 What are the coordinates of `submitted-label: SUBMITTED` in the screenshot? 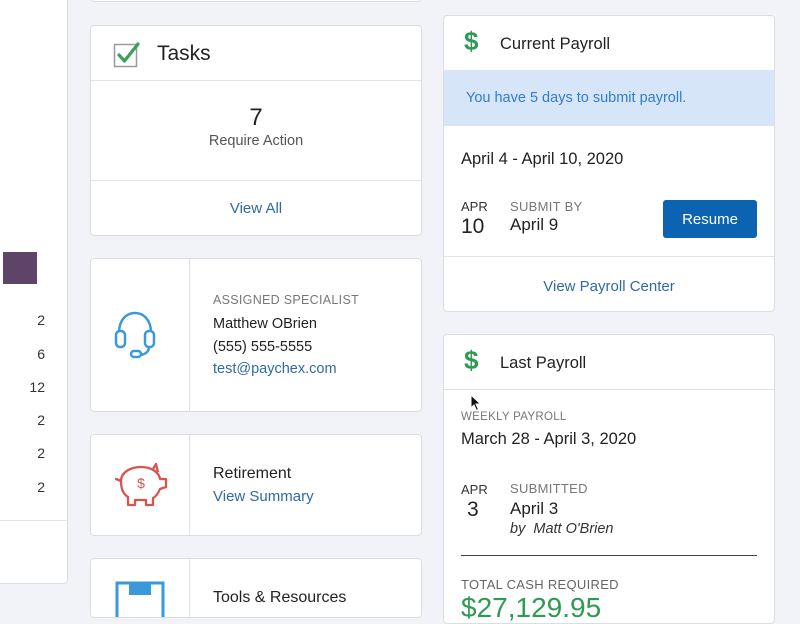 It's located at (549, 488).